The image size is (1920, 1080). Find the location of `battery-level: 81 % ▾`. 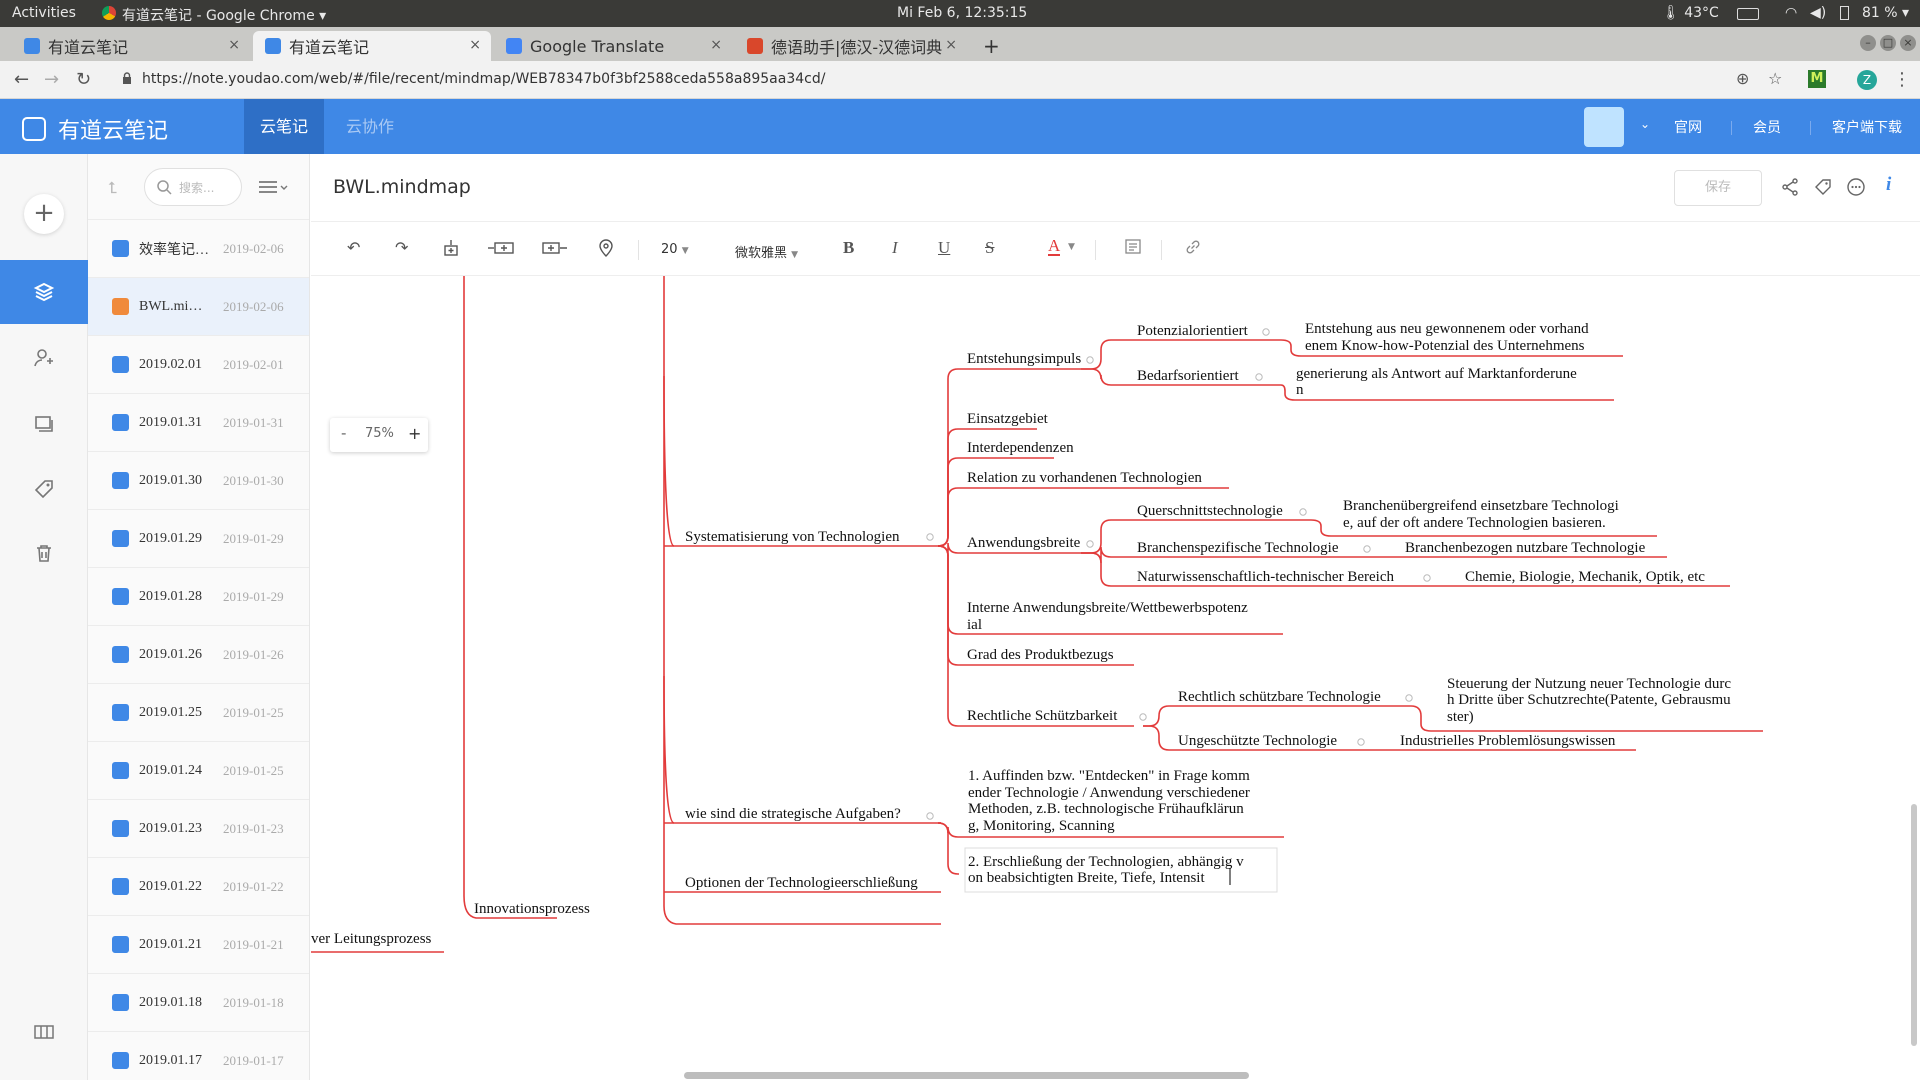

battery-level: 81 % ▾ is located at coordinates (1885, 13).